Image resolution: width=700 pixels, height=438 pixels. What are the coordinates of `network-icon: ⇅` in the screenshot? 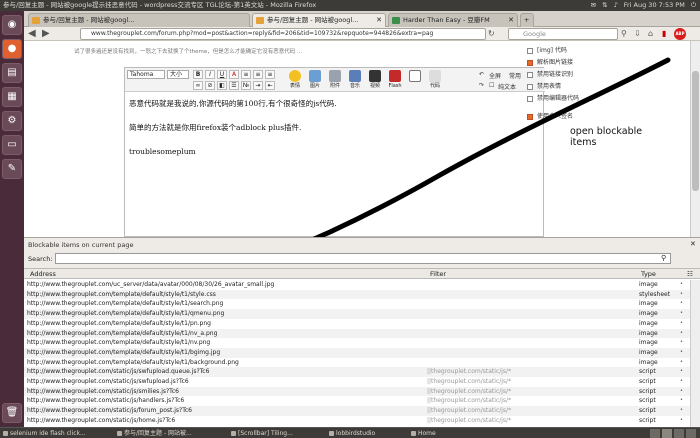 It's located at (604, 5).